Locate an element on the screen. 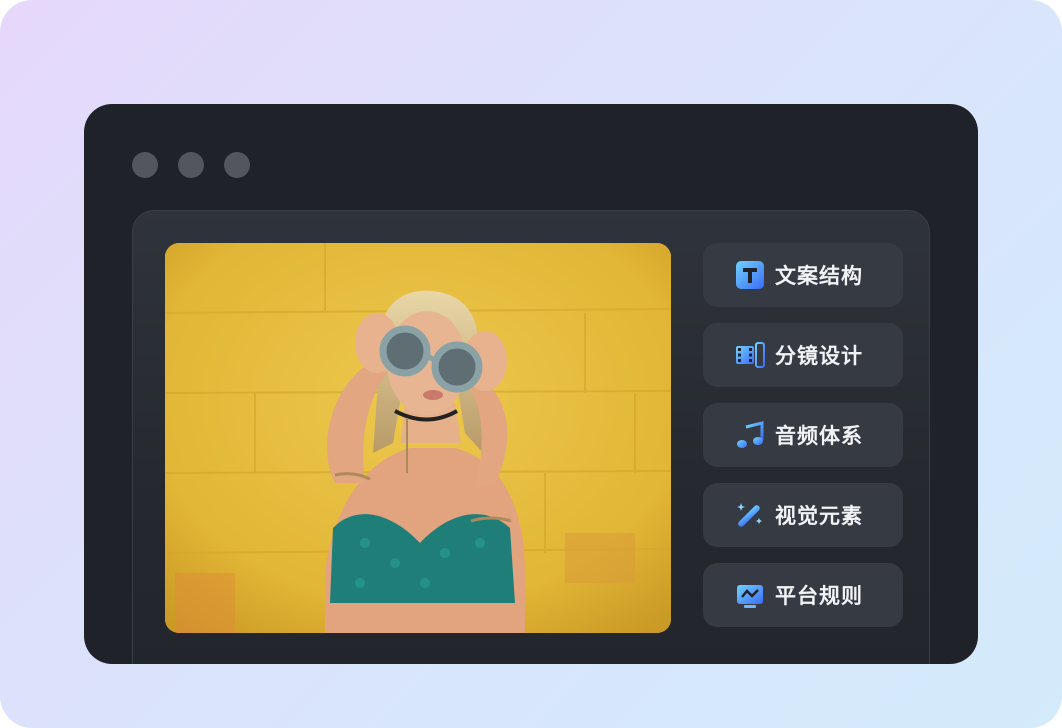  menu-item-platform-rules: 平台规则 is located at coordinates (803, 595).